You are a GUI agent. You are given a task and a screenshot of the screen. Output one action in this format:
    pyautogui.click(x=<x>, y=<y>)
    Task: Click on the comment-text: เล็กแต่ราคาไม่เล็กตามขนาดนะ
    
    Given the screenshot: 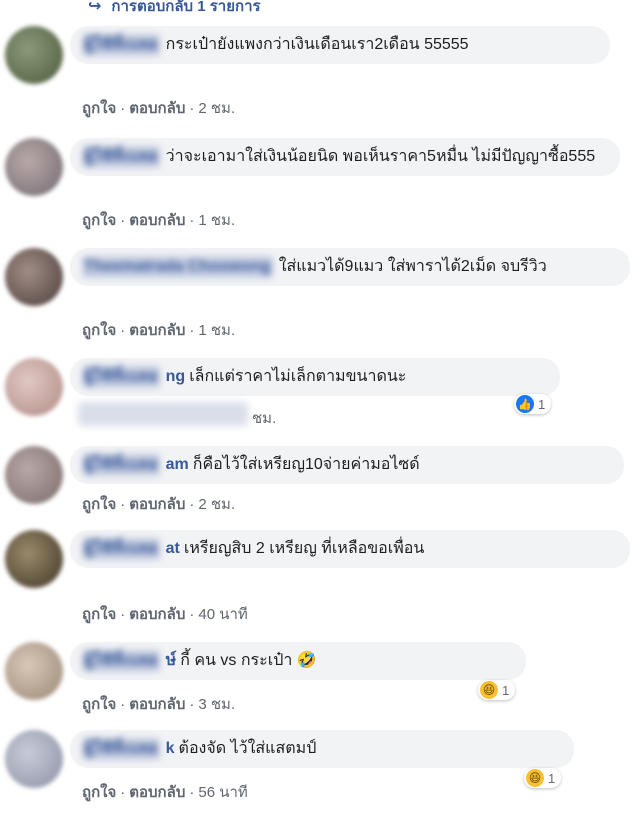 What is the action you would take?
    pyautogui.click(x=298, y=376)
    